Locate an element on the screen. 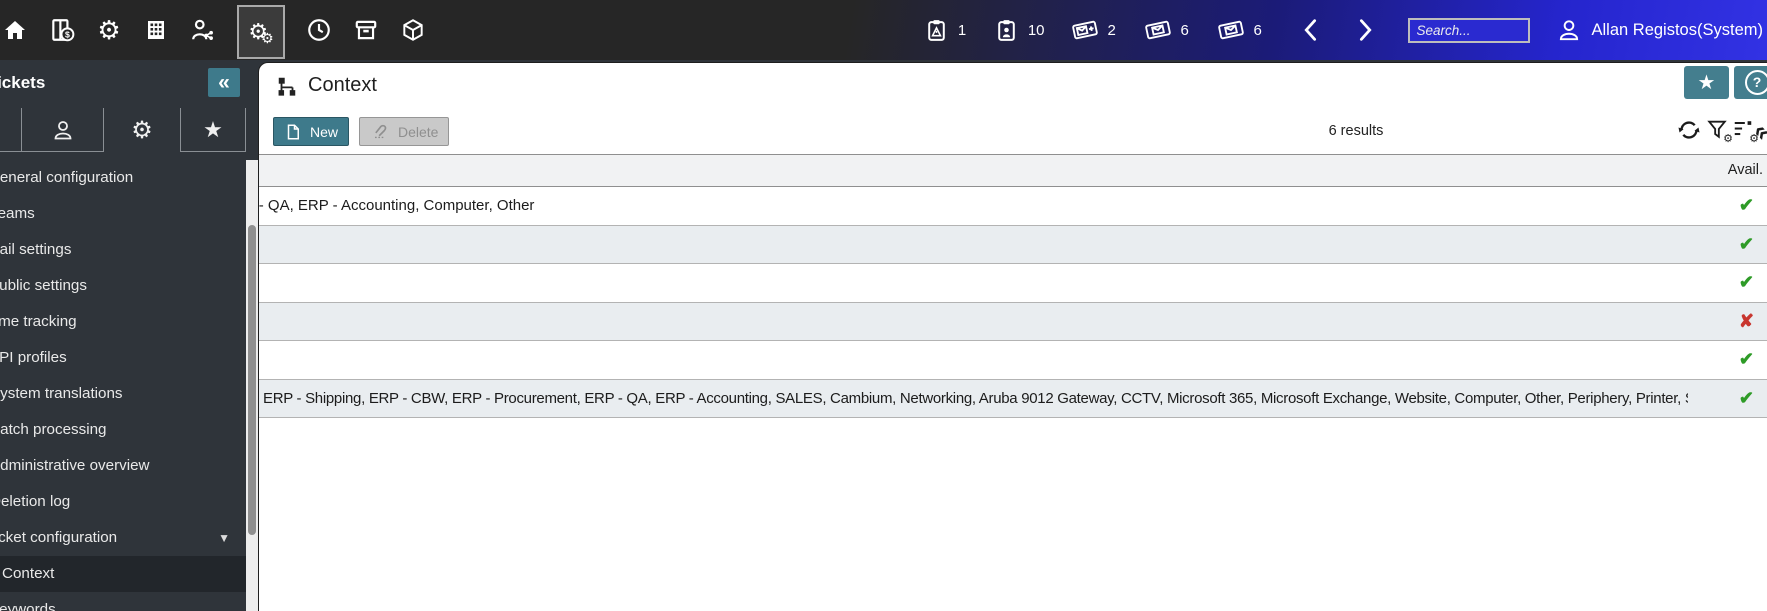 This screenshot has height=611, width=1767. page-header: Context is located at coordinates (326, 85).